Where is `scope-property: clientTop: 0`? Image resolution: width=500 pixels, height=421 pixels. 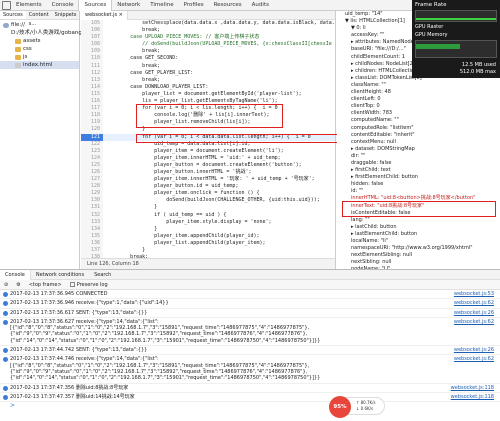
scope-property: clientTop: 0 is located at coordinates (418, 106).